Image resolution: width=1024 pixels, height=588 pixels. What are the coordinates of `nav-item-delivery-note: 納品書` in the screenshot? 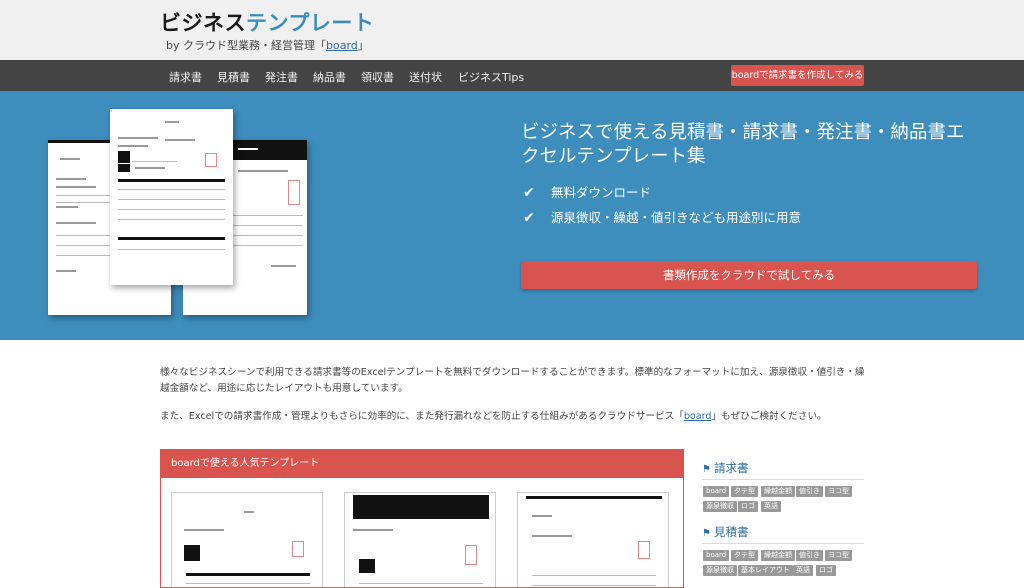 It's located at (329, 77).